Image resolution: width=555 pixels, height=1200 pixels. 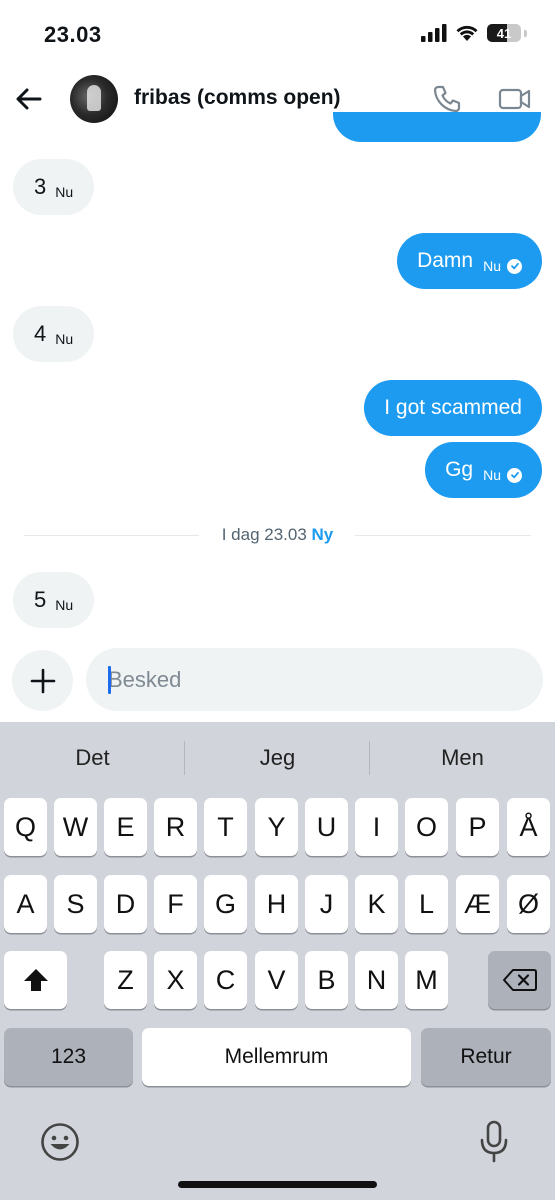 What do you see at coordinates (477, 904) in the screenshot?
I see `key-ae: Æ` at bounding box center [477, 904].